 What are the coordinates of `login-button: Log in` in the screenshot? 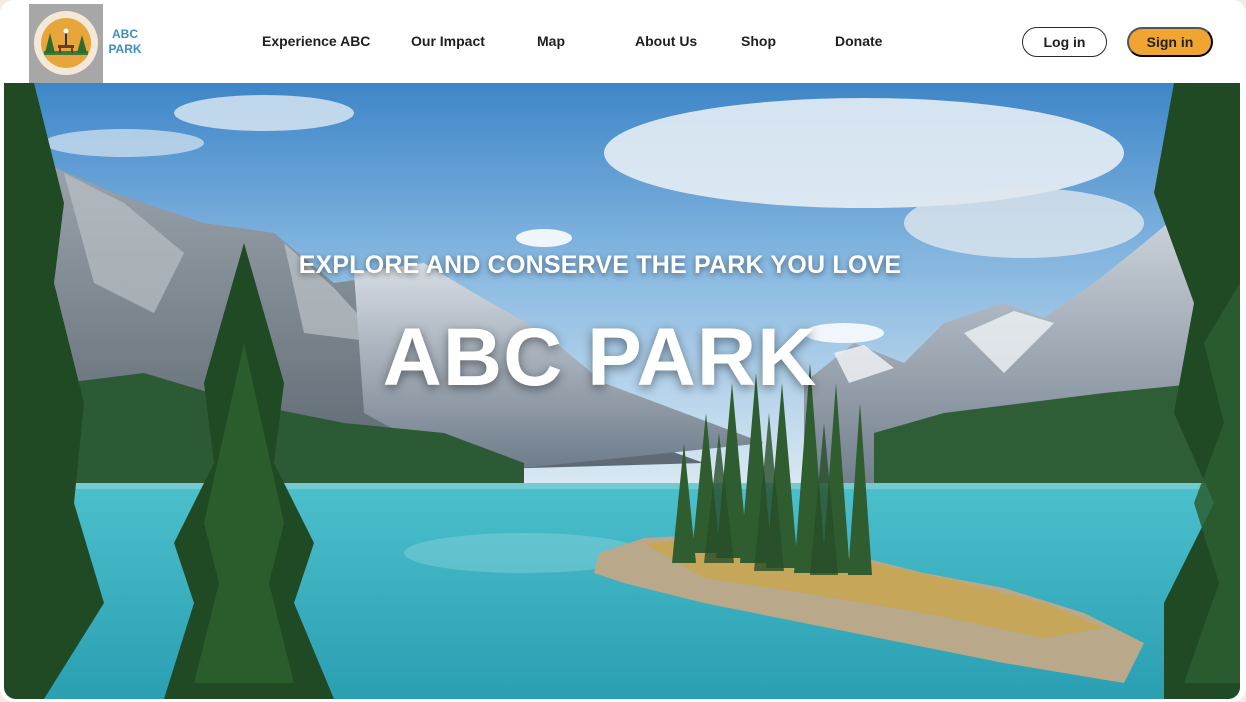 It's located at (1064, 42).